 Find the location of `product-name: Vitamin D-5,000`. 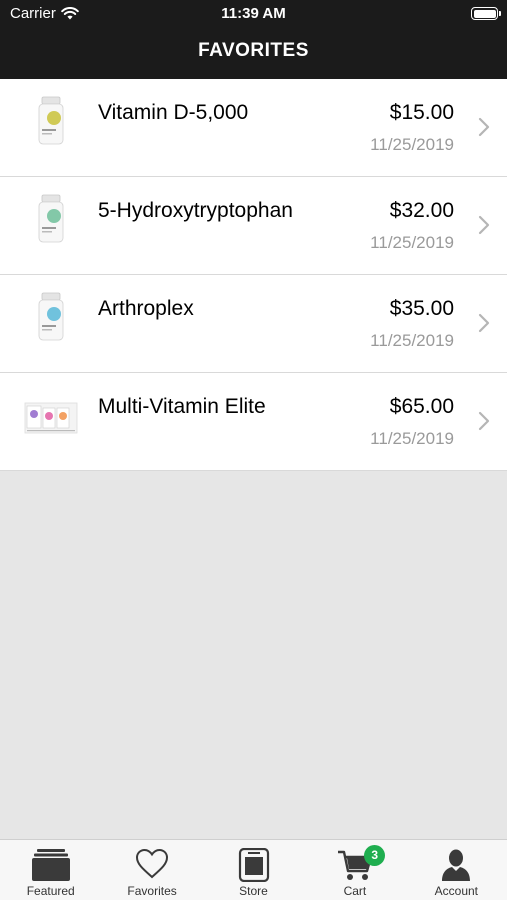

product-name: Vitamin D-5,000 is located at coordinates (173, 112).